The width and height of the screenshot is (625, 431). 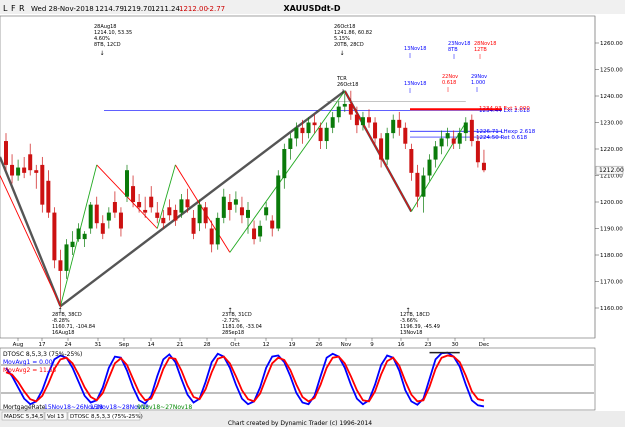 What do you see at coordinates (251, 343) in the screenshot?
I see `date-axis: Aug 17 24 31 Sep 14 21 28 Oct 12 19 26 Nov 9 16 23 30 Dec` at bounding box center [251, 343].